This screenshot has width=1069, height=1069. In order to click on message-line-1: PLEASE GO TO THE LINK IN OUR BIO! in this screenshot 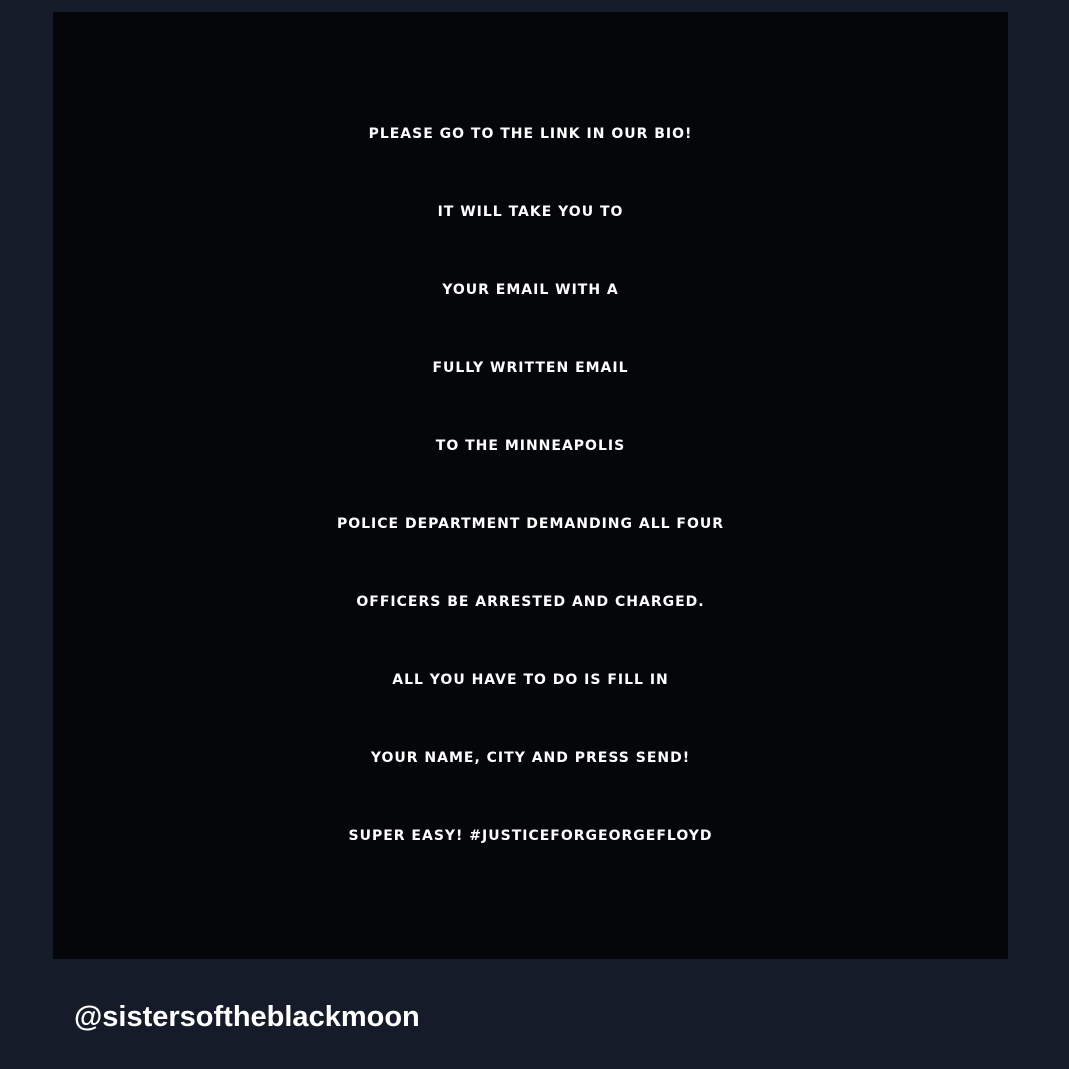, I will do `click(530, 134)`.